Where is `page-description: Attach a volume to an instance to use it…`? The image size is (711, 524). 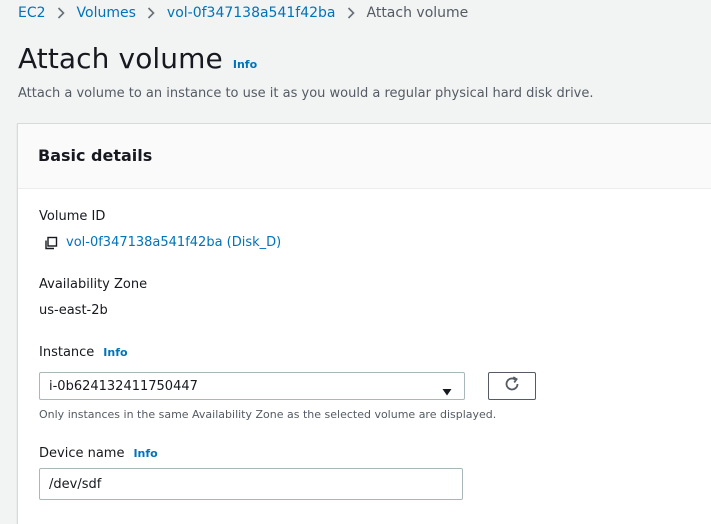 page-description: Attach a volume to an instance to use it… is located at coordinates (306, 93).